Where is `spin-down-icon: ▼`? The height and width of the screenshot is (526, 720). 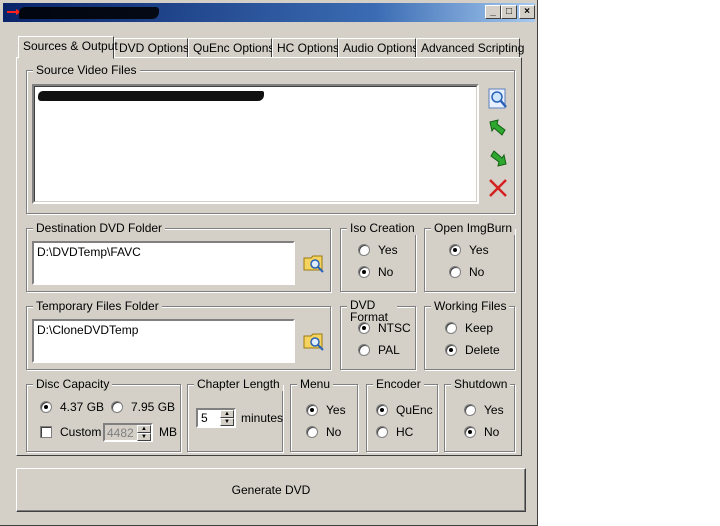 spin-down-icon: ▼ is located at coordinates (144, 437).